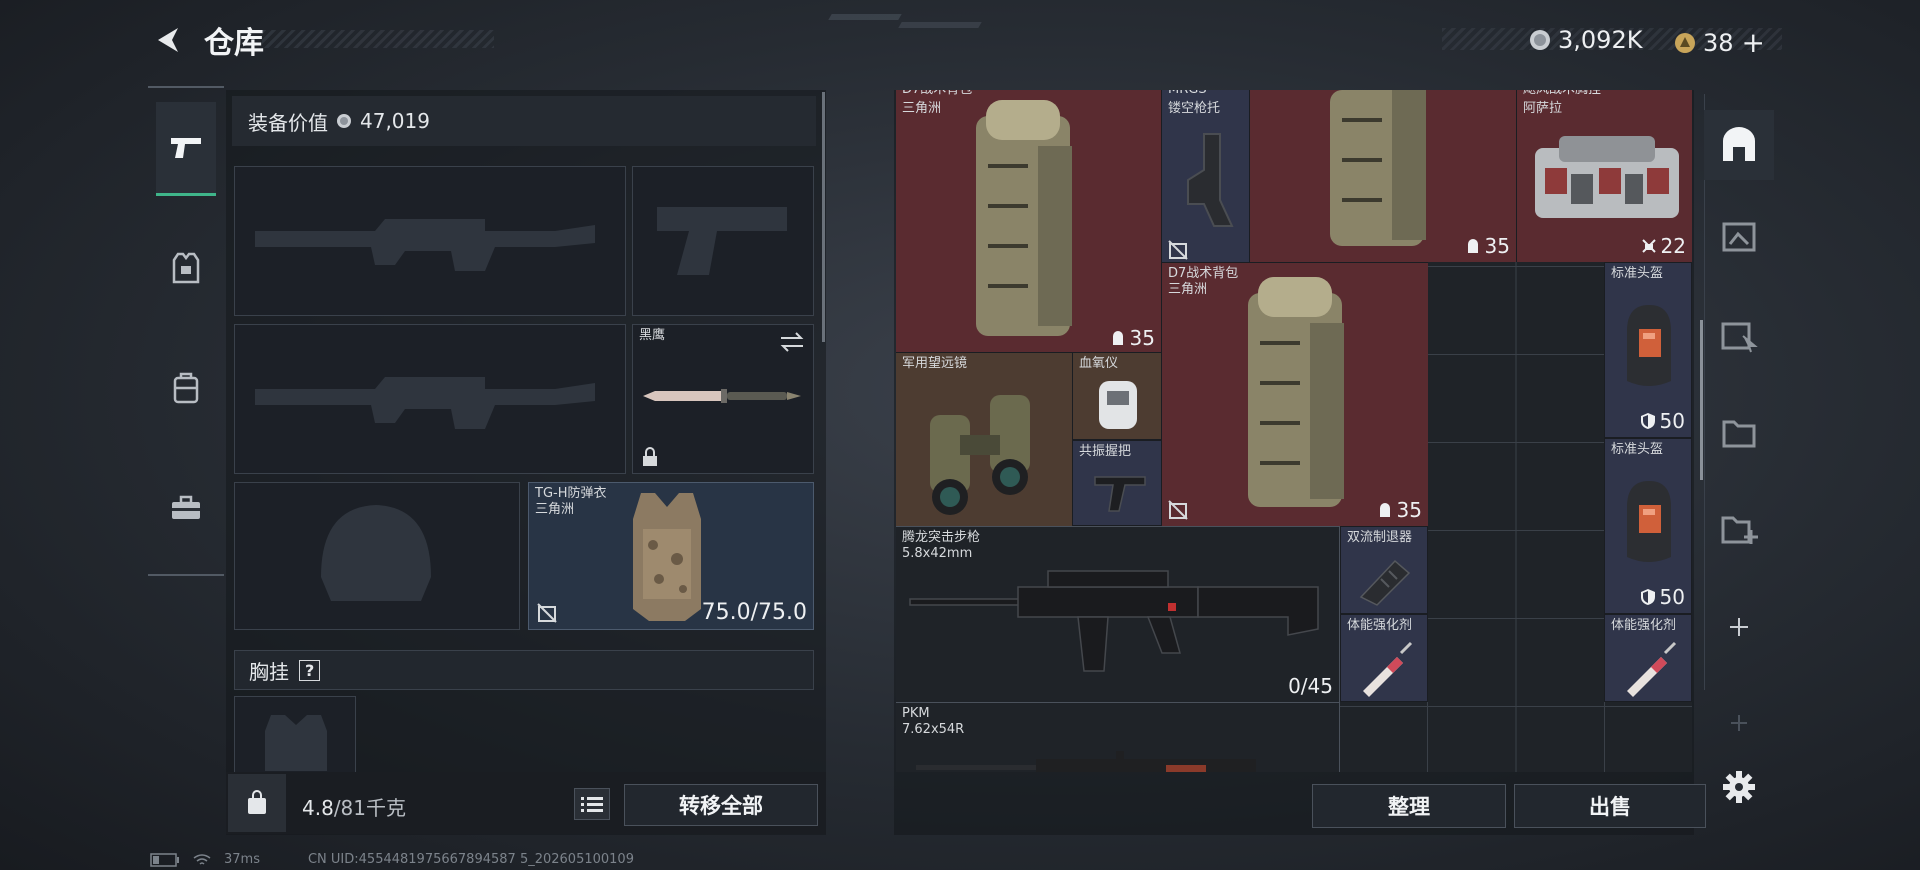 This screenshot has height=870, width=1920. Describe the element at coordinates (288, 122) in the screenshot. I see `equipment-value-label: 装备价值` at that location.